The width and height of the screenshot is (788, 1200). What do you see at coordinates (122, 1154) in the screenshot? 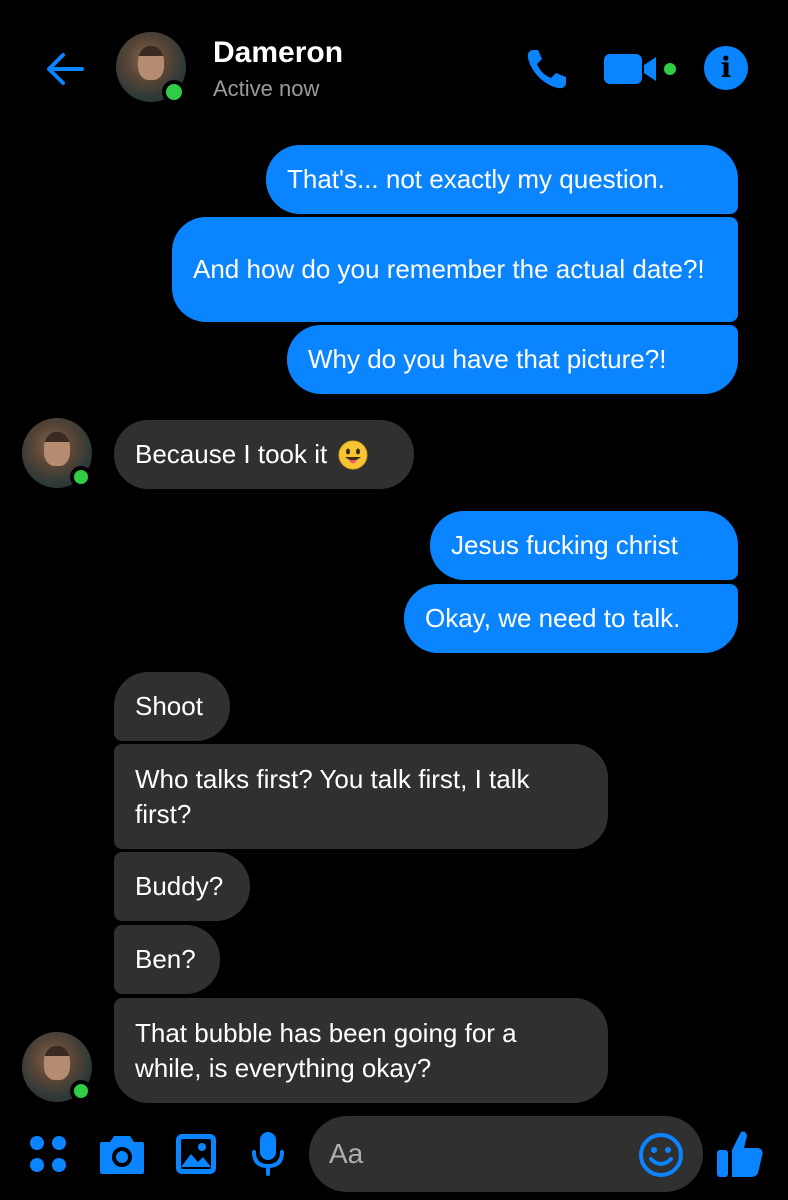
I see `camera-icon` at bounding box center [122, 1154].